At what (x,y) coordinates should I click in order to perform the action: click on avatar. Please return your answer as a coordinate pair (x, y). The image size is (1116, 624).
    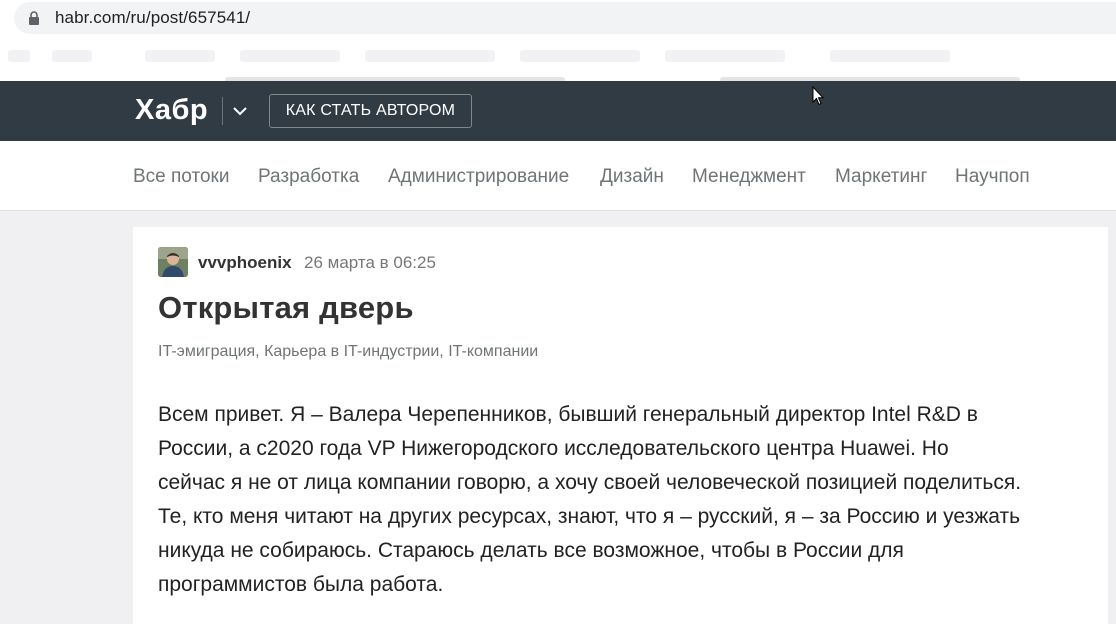
    Looking at the image, I should click on (173, 262).